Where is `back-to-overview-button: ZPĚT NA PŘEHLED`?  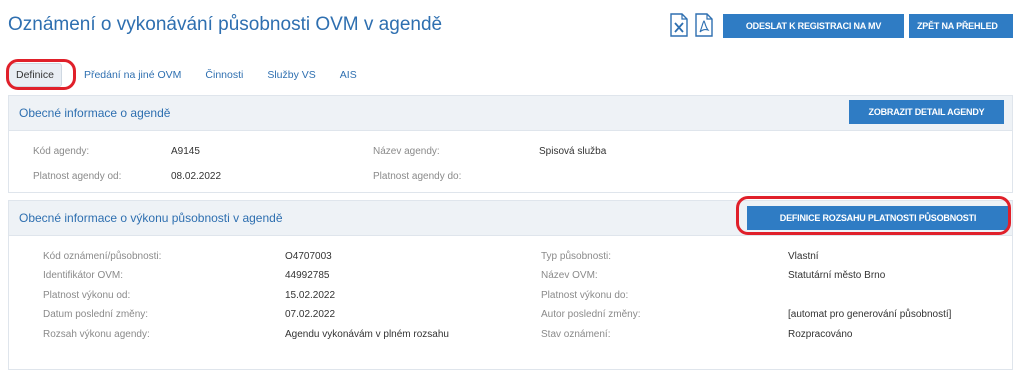 back-to-overview-button: ZPĚT NA PŘEHLED is located at coordinates (961, 26).